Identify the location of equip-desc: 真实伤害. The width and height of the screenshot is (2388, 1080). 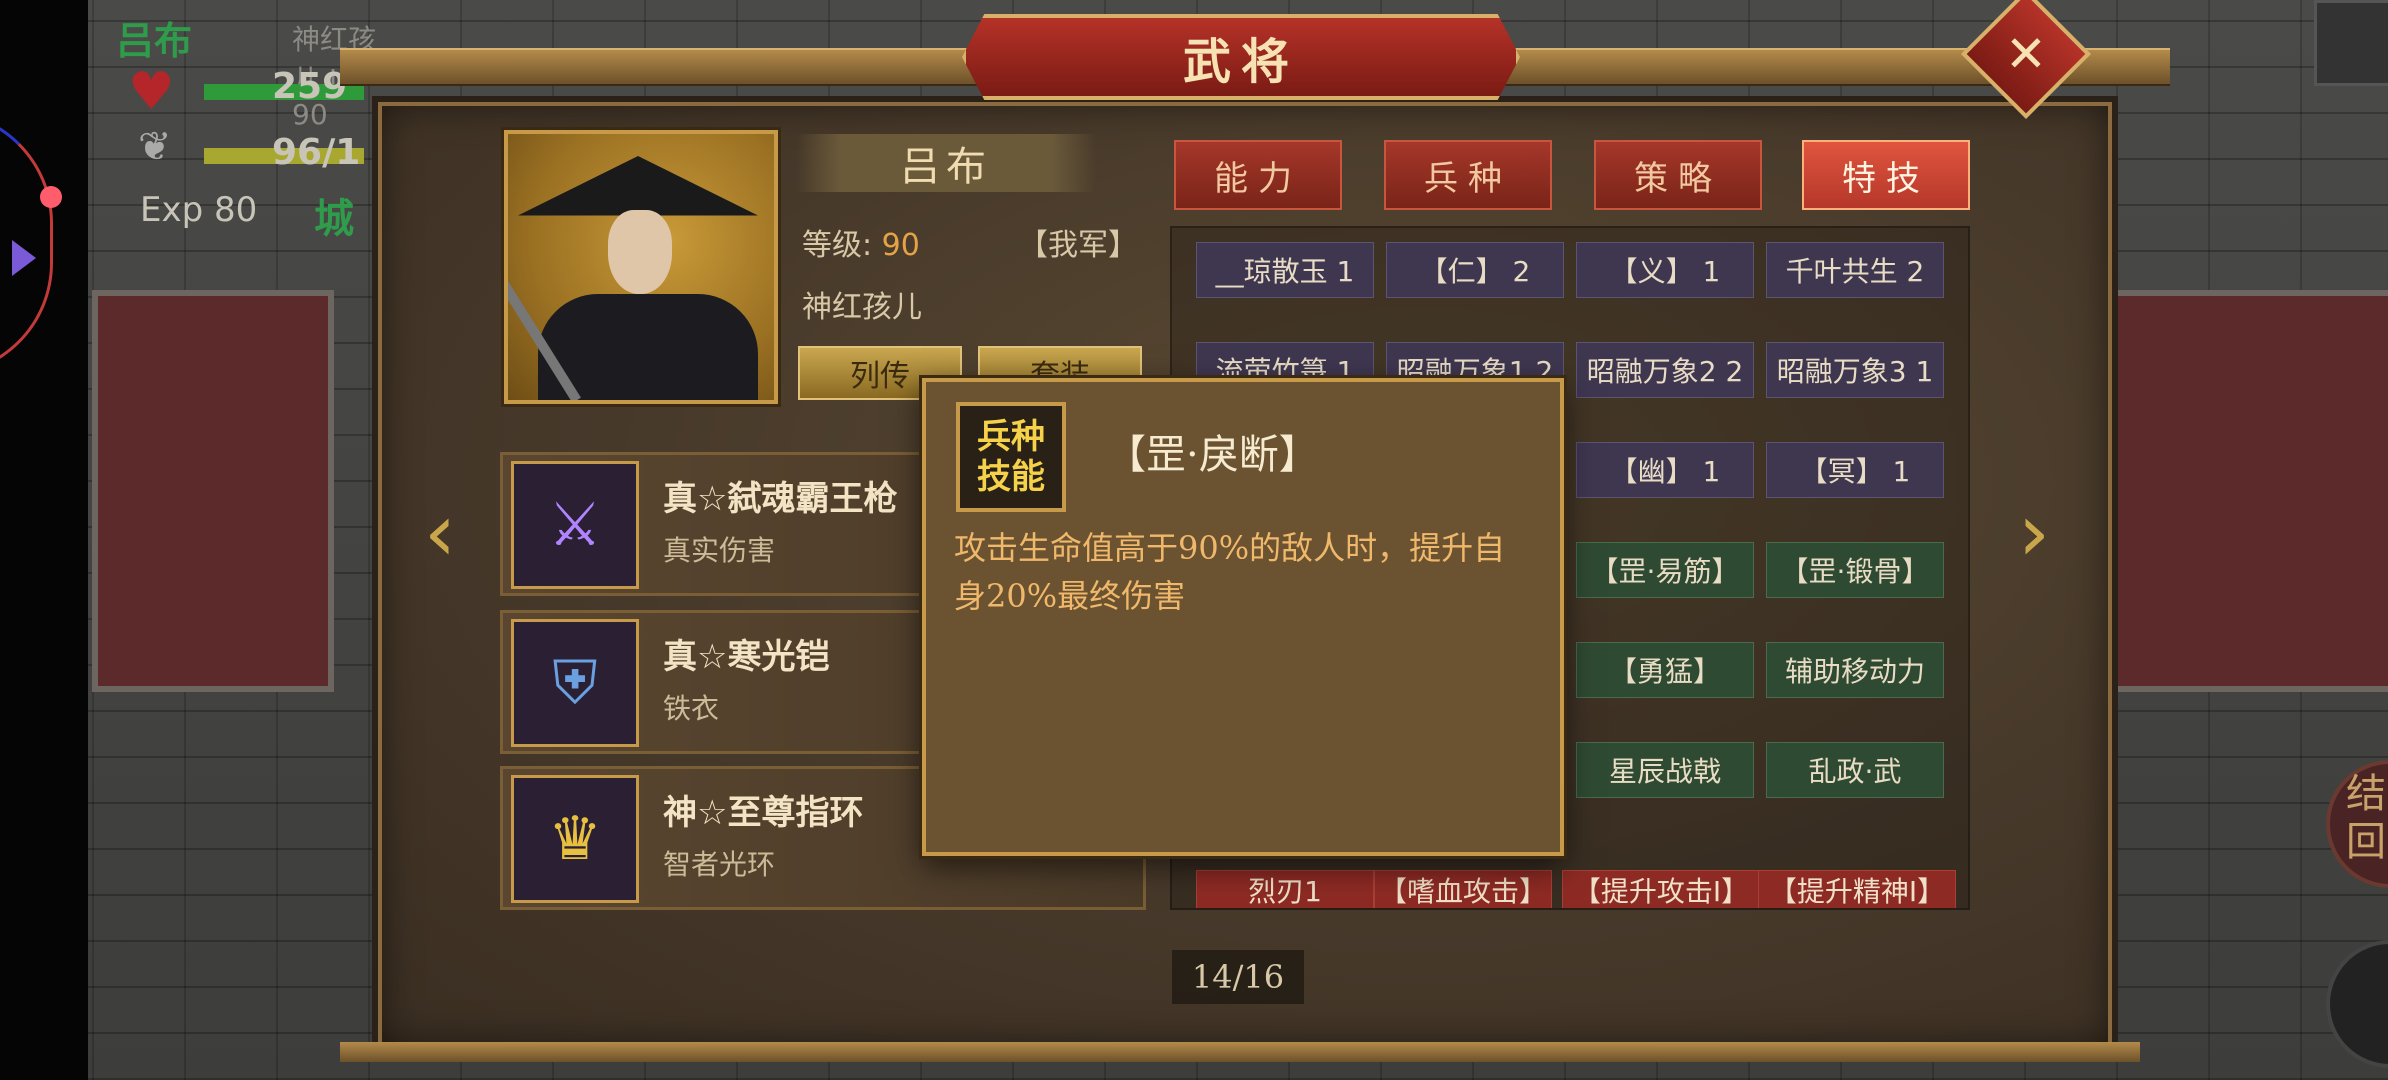
(719, 550).